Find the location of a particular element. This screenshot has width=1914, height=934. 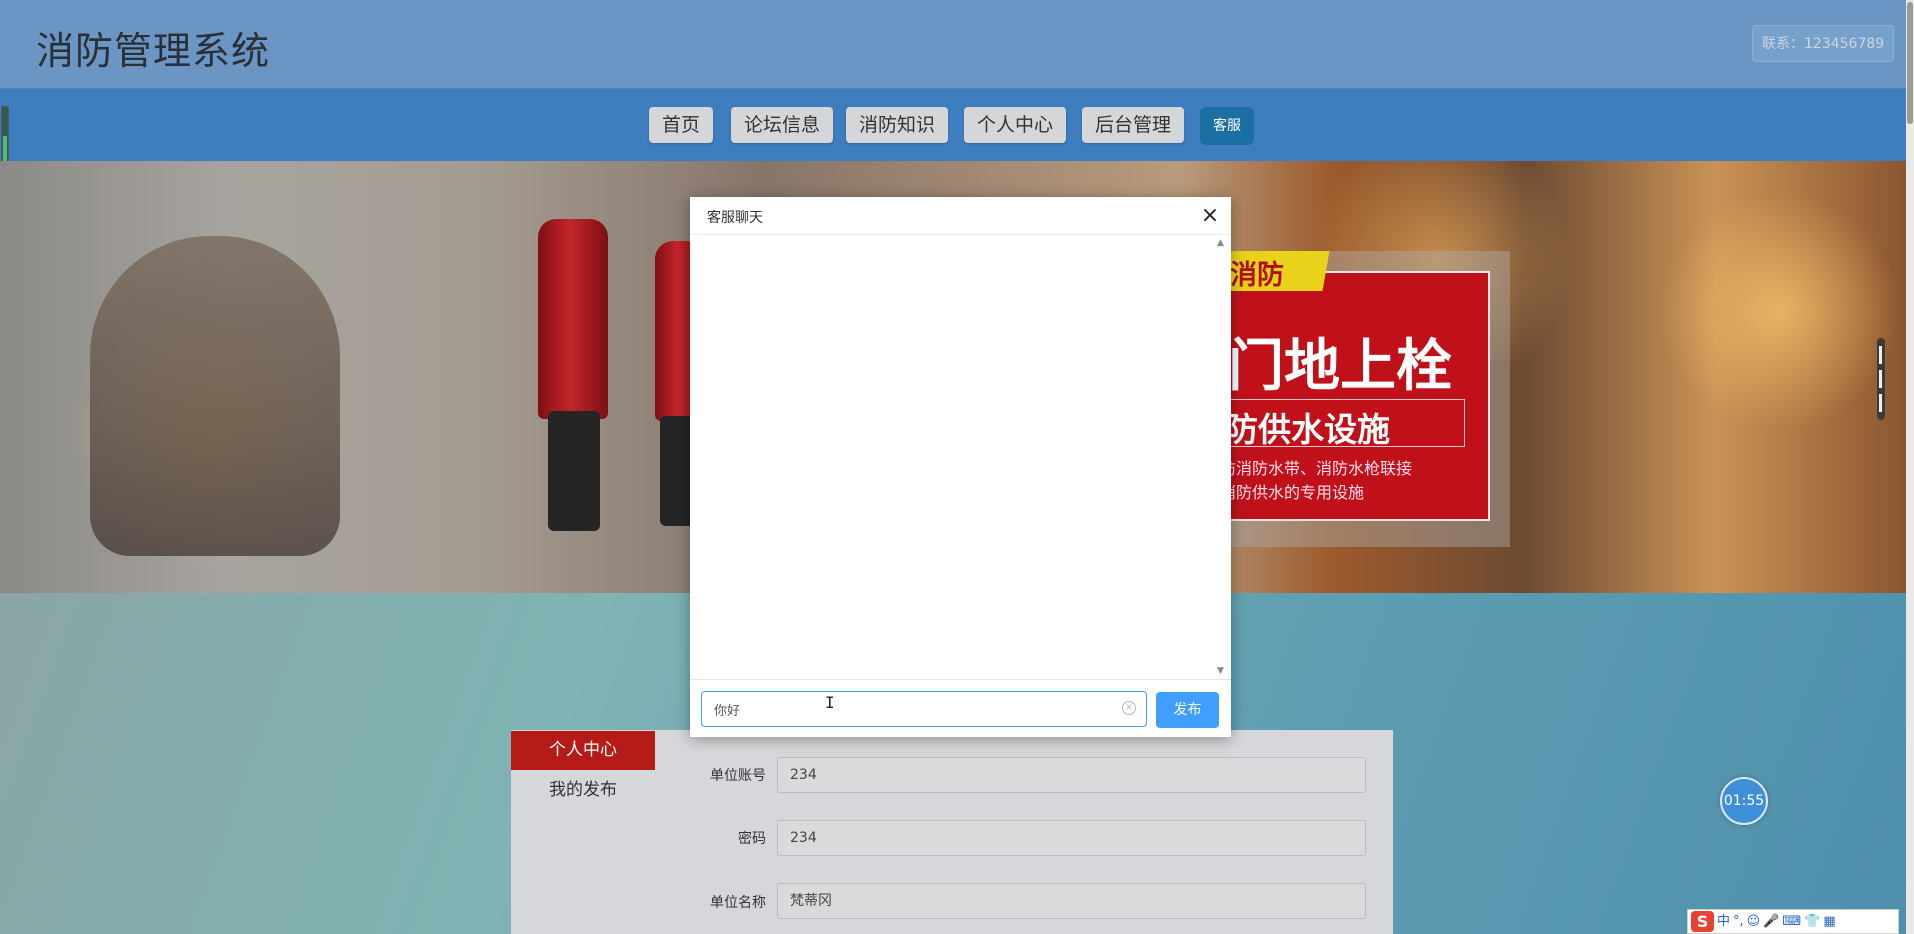

keyboard-icon: ⌨ is located at coordinates (1791, 922).